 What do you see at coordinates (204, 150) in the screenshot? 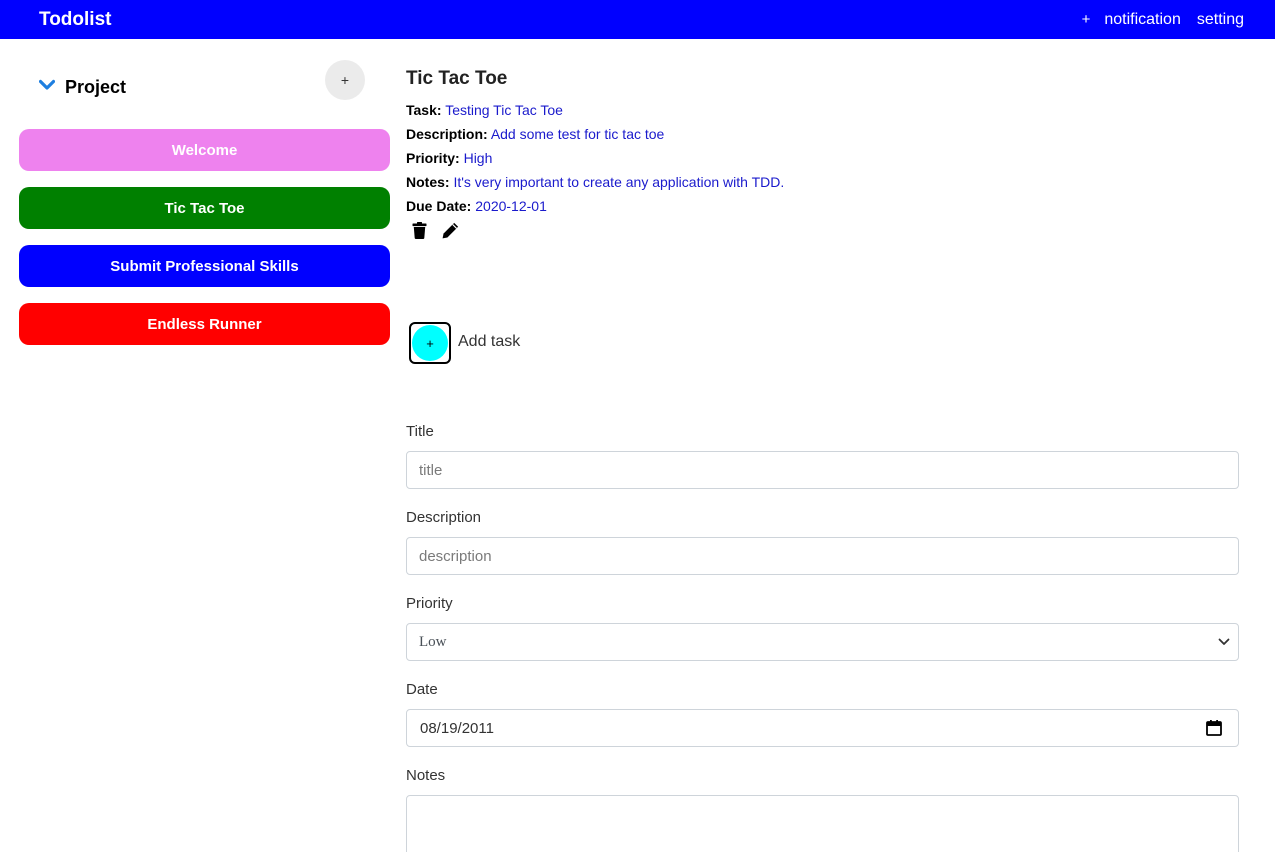
I see `project-button-welcome: Welcome` at bounding box center [204, 150].